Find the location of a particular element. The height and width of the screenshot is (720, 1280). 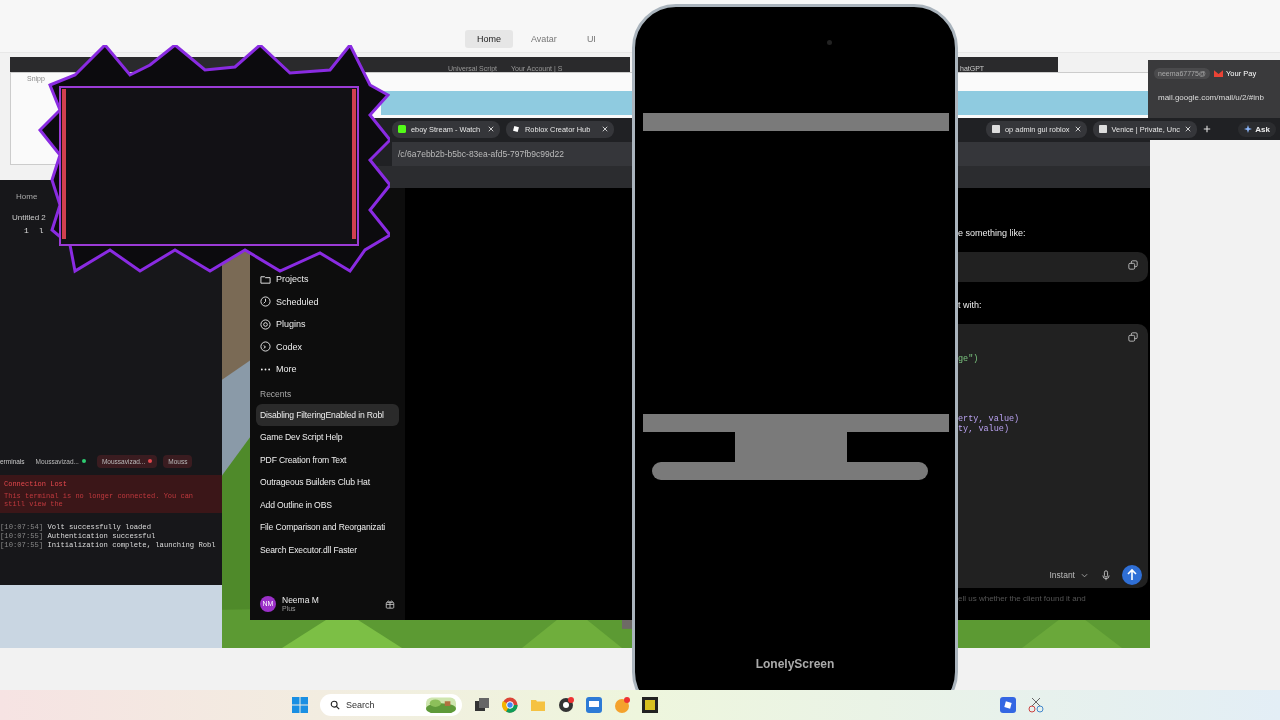

sidebar-item: More is located at coordinates (329, 369).